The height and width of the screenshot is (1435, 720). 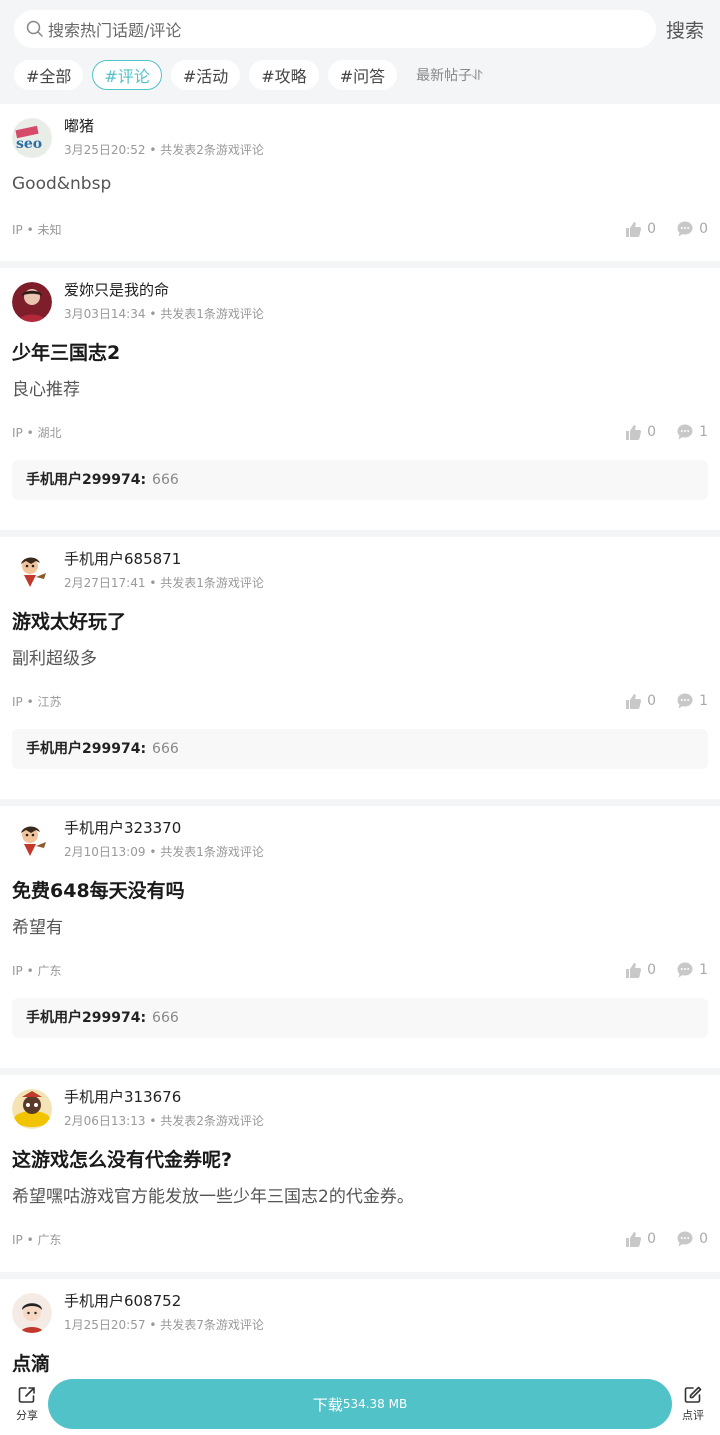 What do you see at coordinates (105, 1121) in the screenshot?
I see `post-time: 2月06日13:13` at bounding box center [105, 1121].